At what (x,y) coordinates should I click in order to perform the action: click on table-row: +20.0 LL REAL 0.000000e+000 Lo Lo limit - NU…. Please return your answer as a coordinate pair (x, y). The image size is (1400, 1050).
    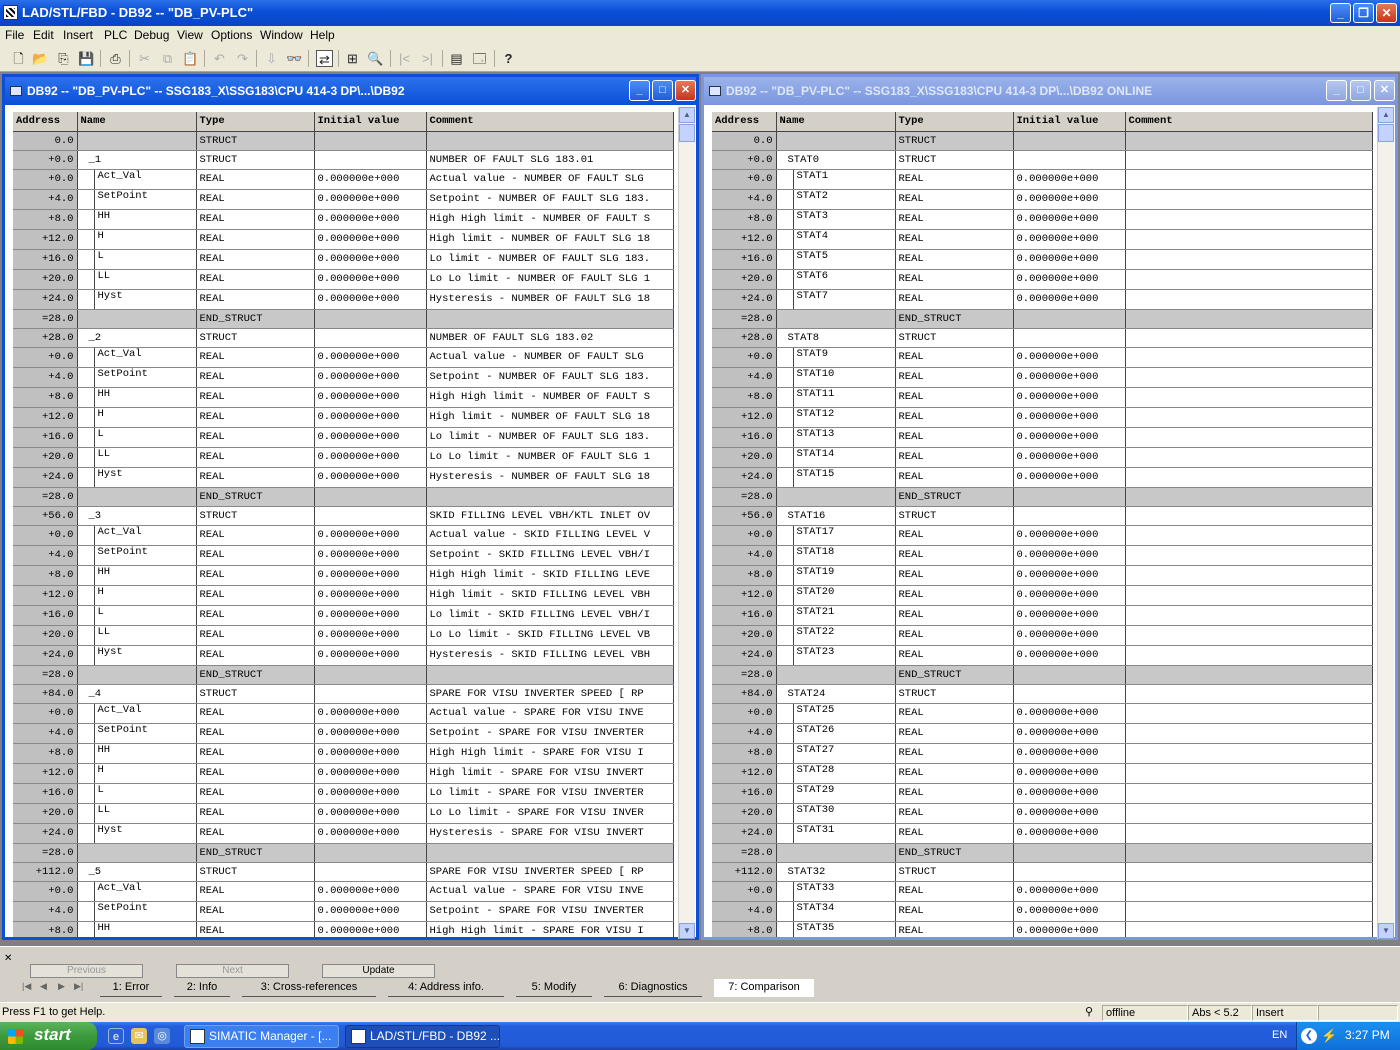
    Looking at the image, I should click on (343, 279).